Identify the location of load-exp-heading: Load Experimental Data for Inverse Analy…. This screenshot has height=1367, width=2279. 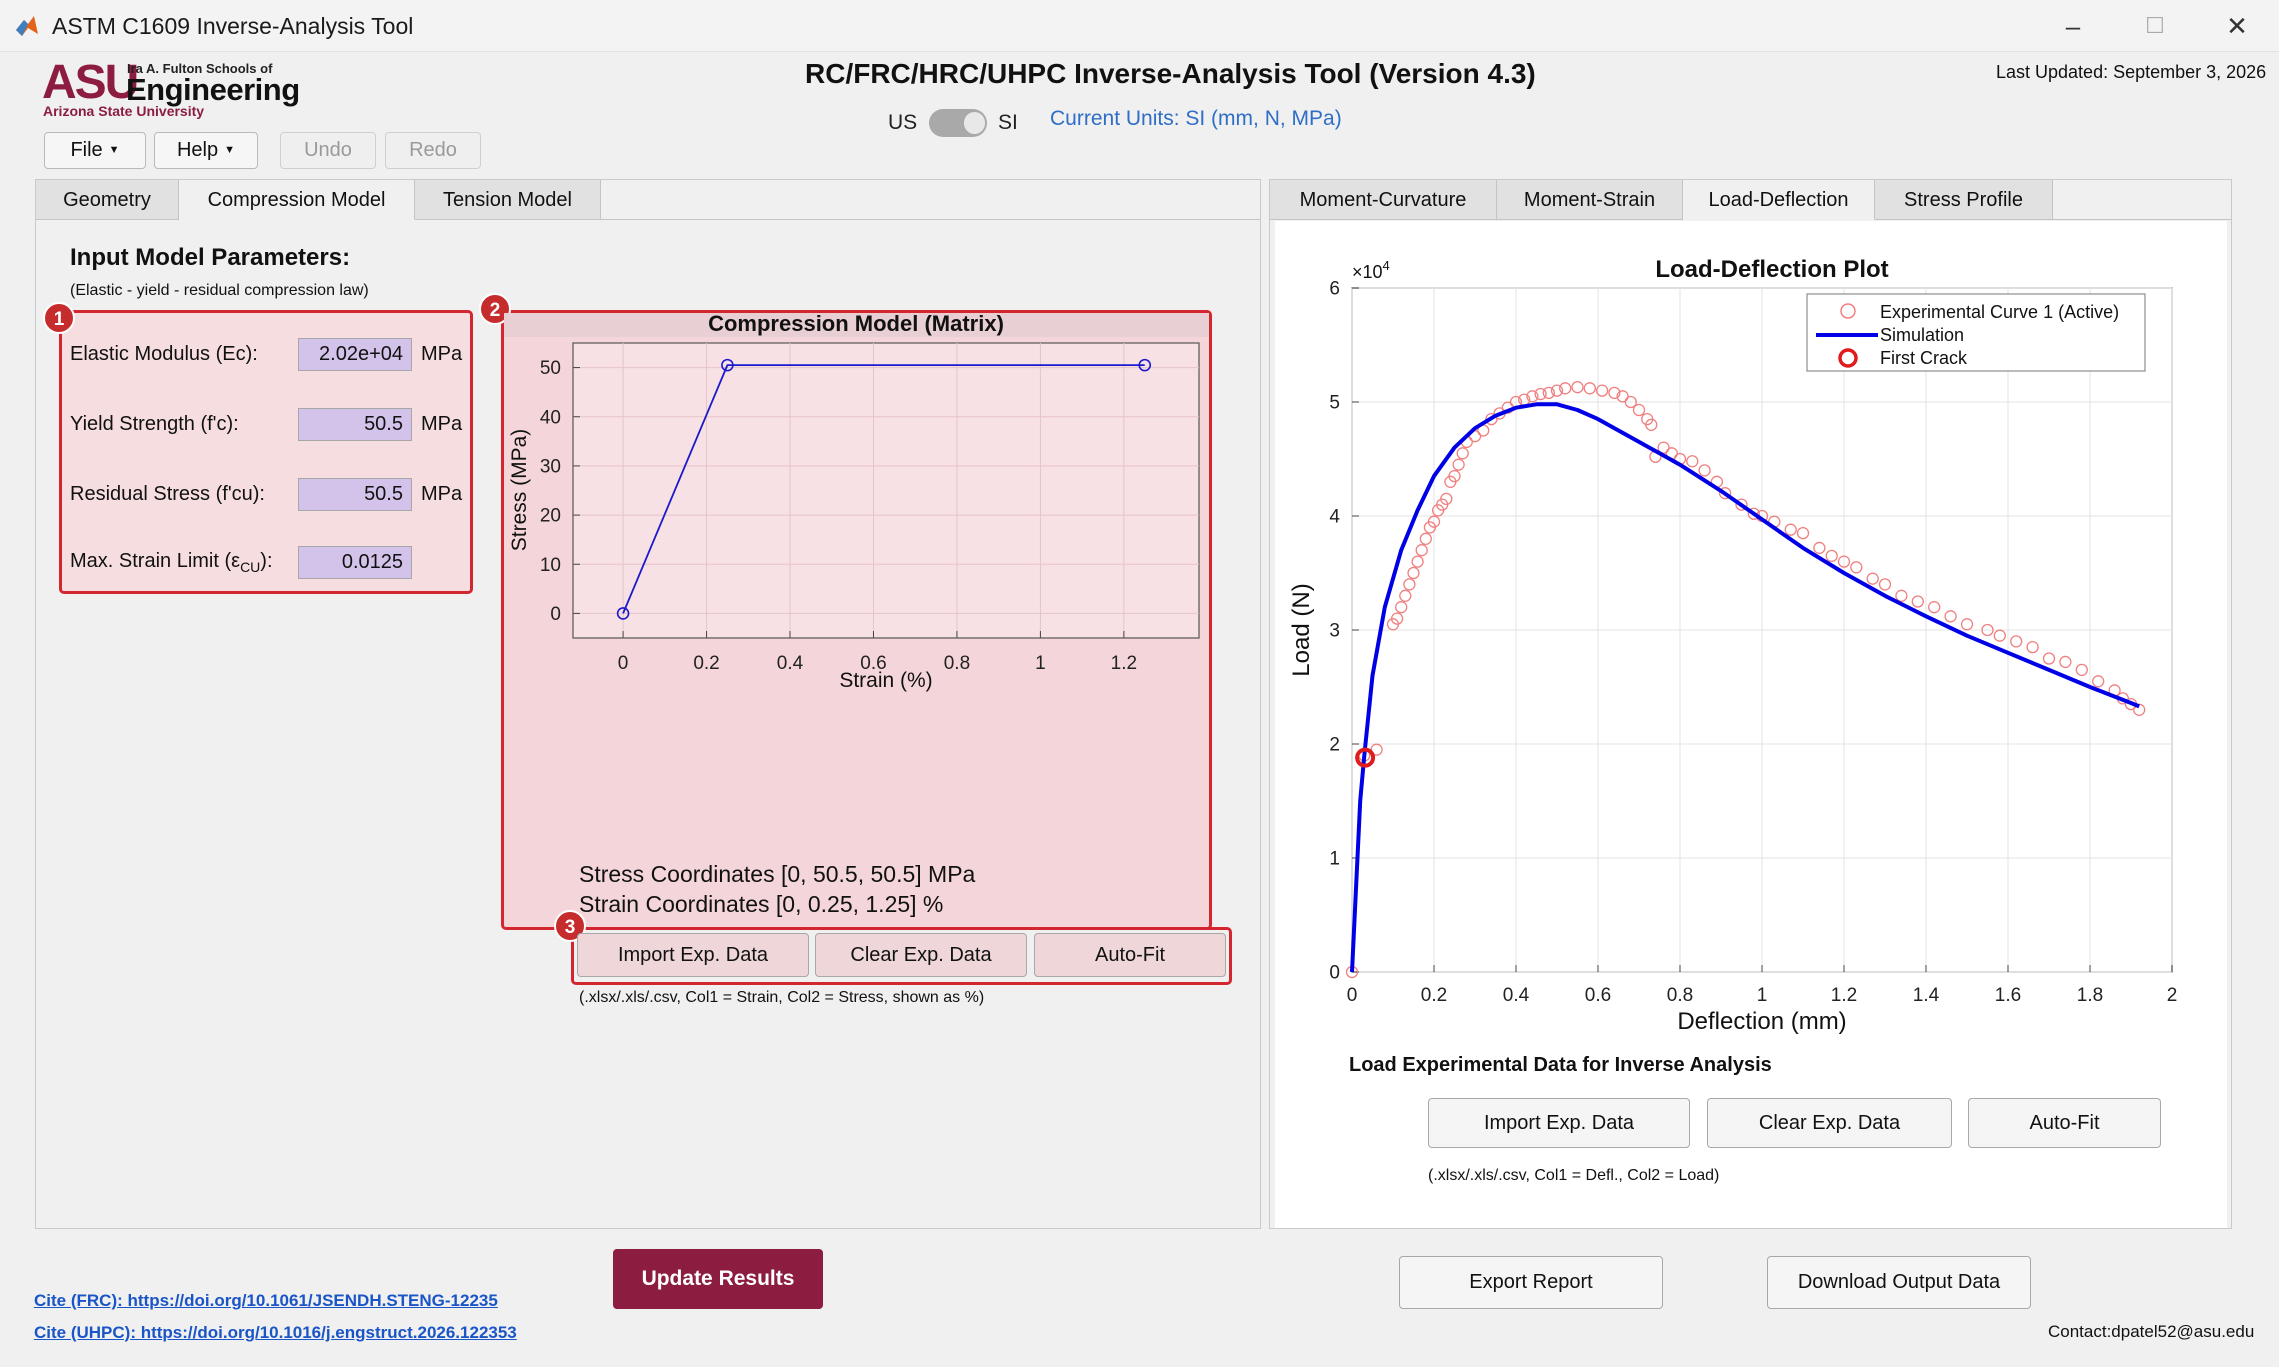
(1560, 1065).